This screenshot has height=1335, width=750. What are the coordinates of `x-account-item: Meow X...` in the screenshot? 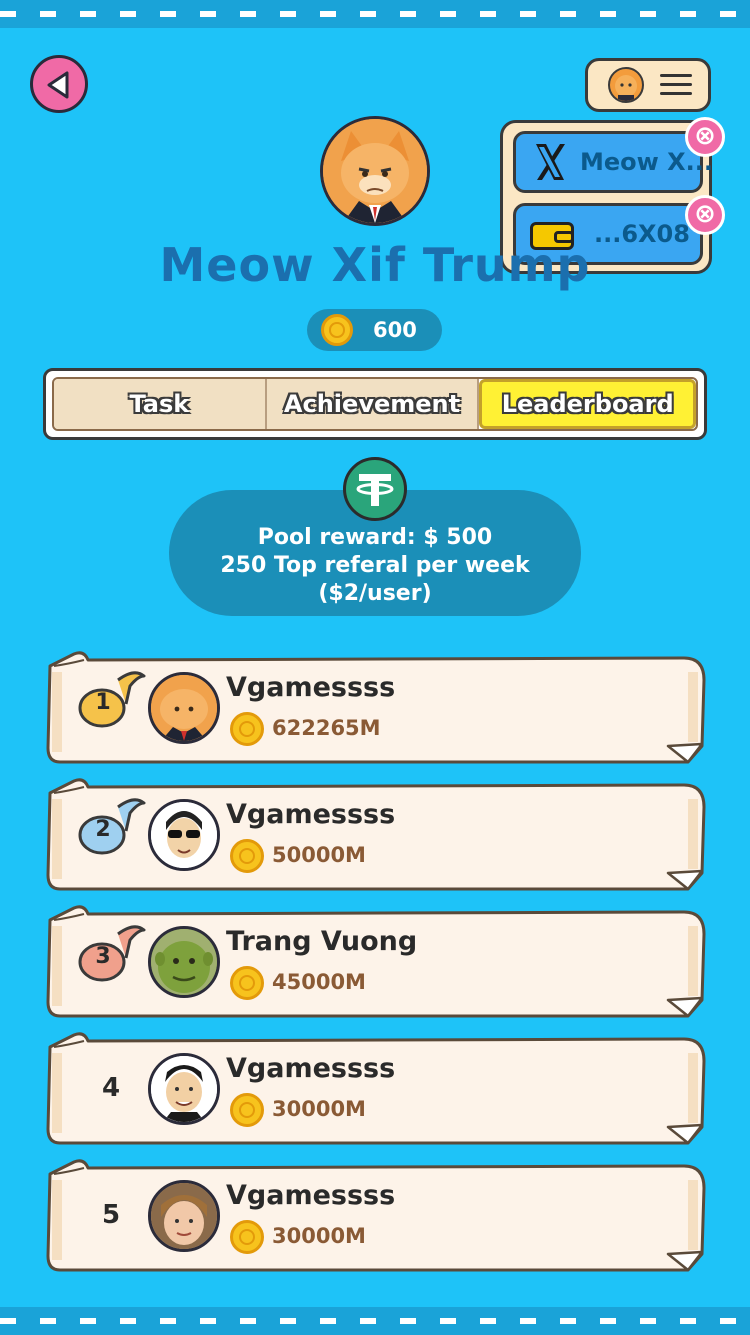 It's located at (613, 162).